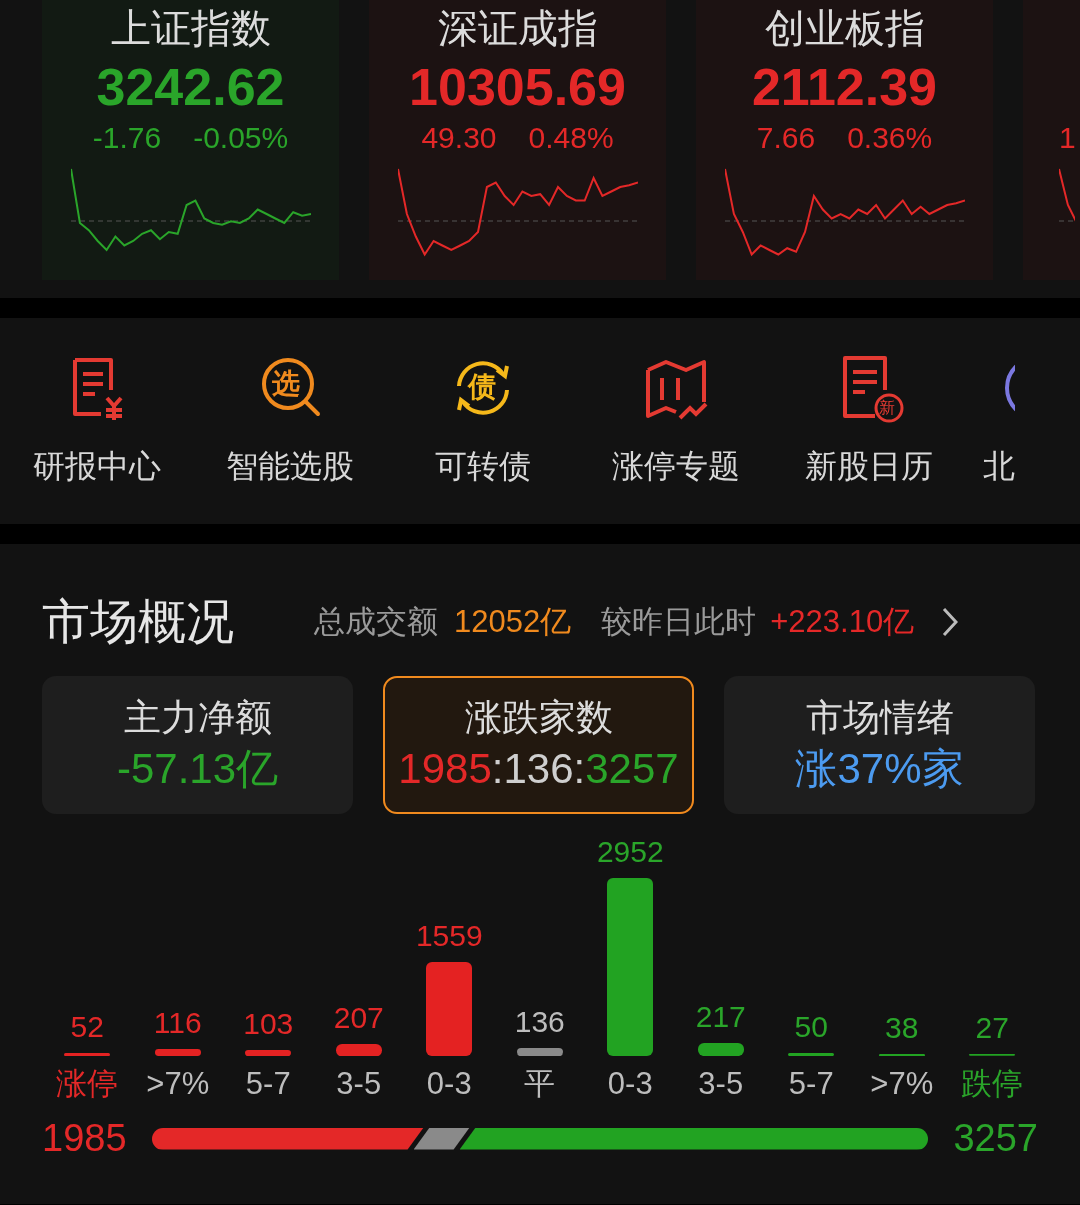 This screenshot has width=1080, height=1205. I want to click on index-name: 深证成指, so click(517, 28).